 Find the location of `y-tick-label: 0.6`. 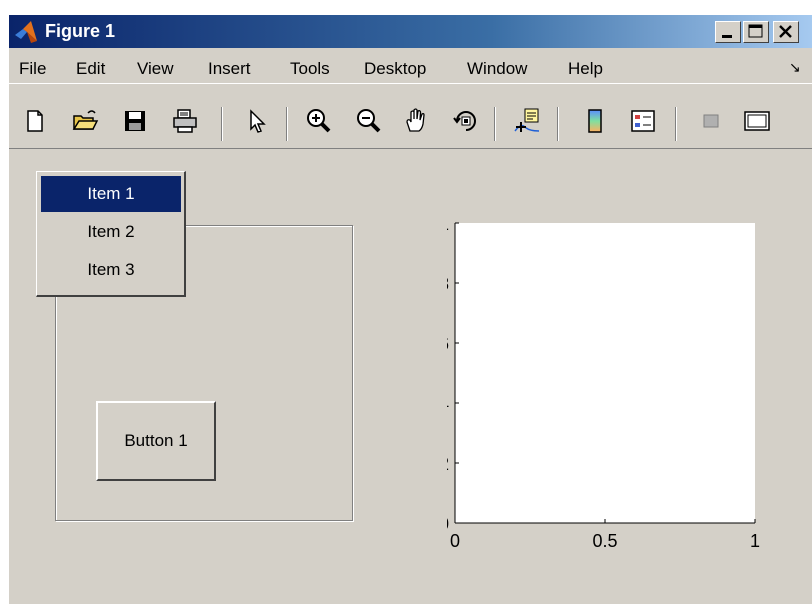

y-tick-label: 0.6 is located at coordinates (448, 344).